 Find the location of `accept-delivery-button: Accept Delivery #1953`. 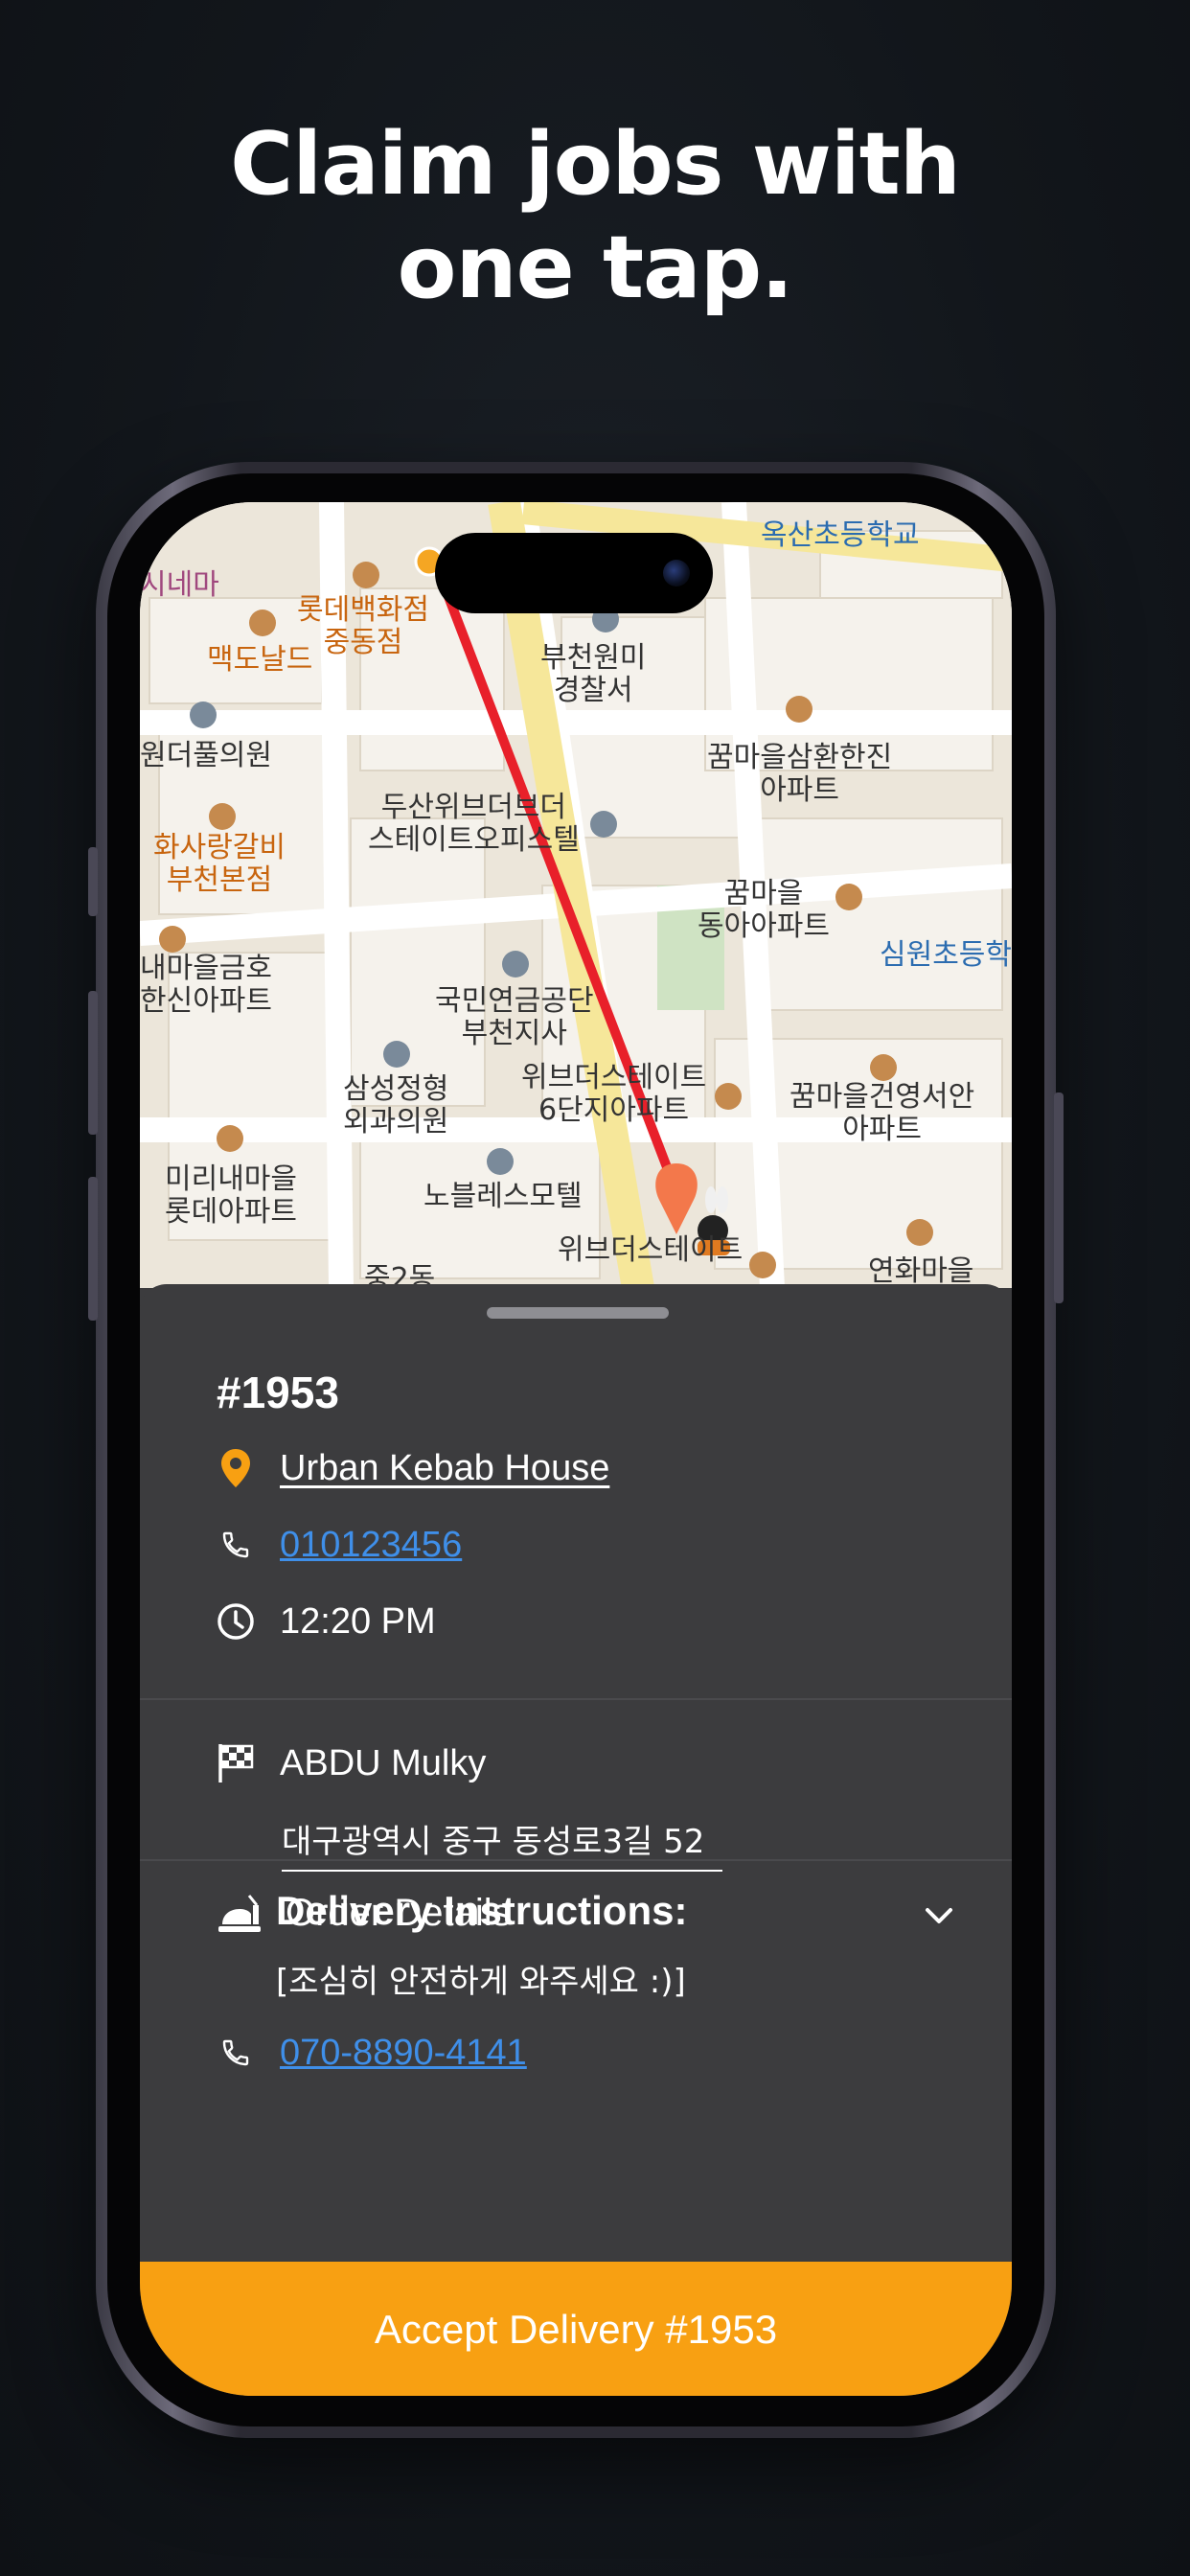

accept-delivery-button: Accept Delivery #1953 is located at coordinates (576, 2329).